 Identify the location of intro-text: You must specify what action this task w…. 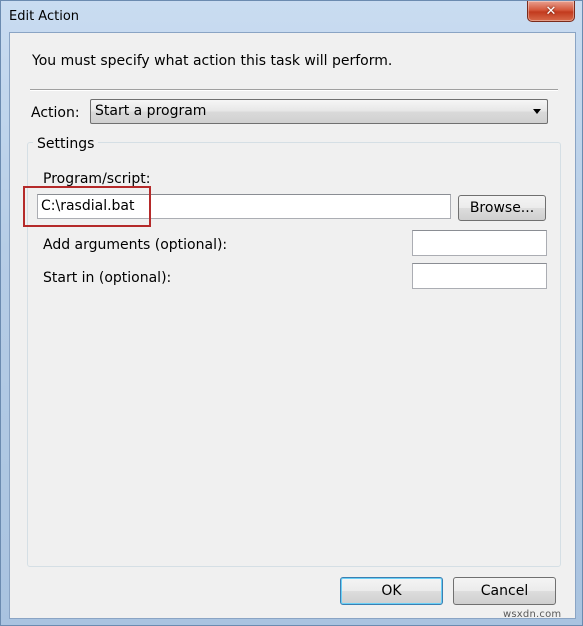
(212, 61).